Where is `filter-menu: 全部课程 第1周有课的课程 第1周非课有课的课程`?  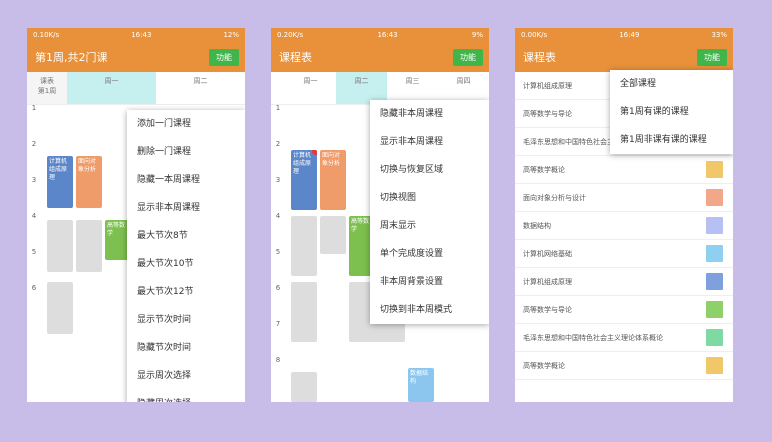
filter-menu: 全部课程 第1周有课的课程 第1周非课有课的课程 is located at coordinates (671, 112).